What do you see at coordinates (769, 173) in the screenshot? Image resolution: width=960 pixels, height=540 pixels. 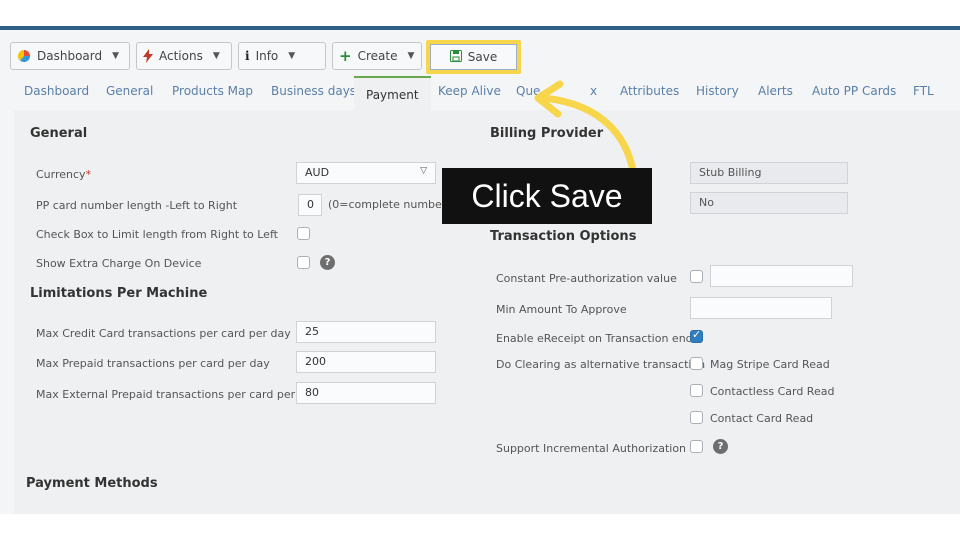 I see `billing-provider-field: Stub Billing` at bounding box center [769, 173].